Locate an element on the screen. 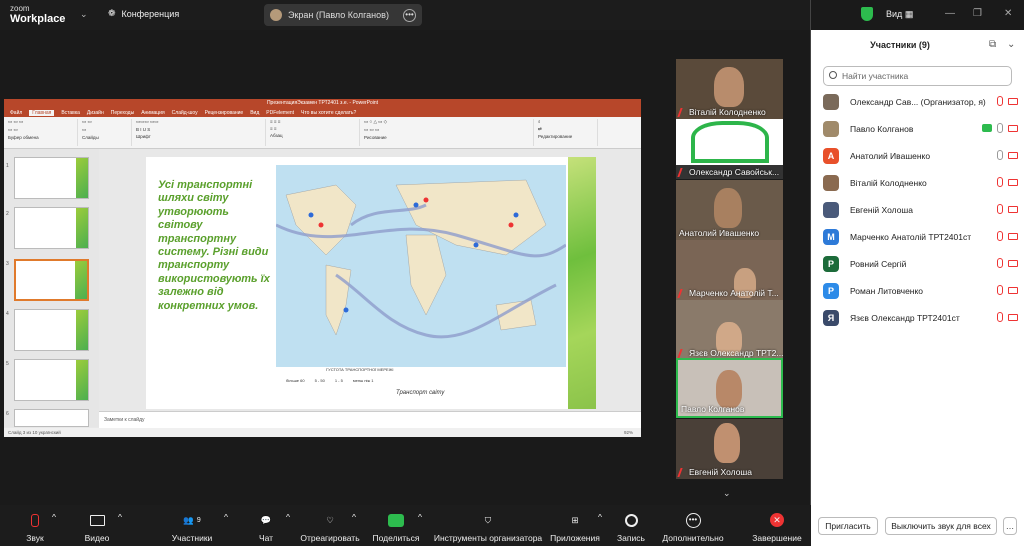  participant-row: Віталій Колодненко is located at coordinates (920, 183).